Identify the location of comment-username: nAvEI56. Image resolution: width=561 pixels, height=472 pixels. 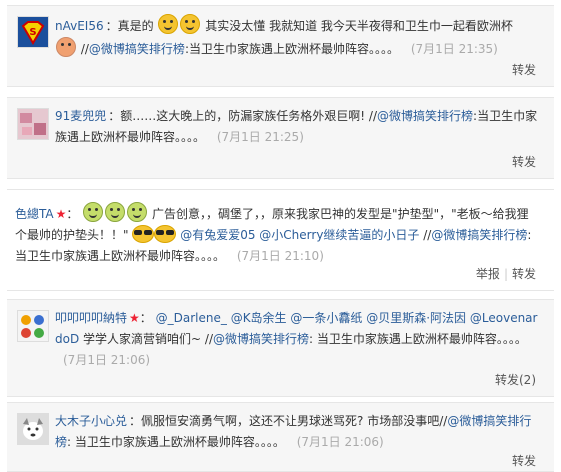
(79, 26).